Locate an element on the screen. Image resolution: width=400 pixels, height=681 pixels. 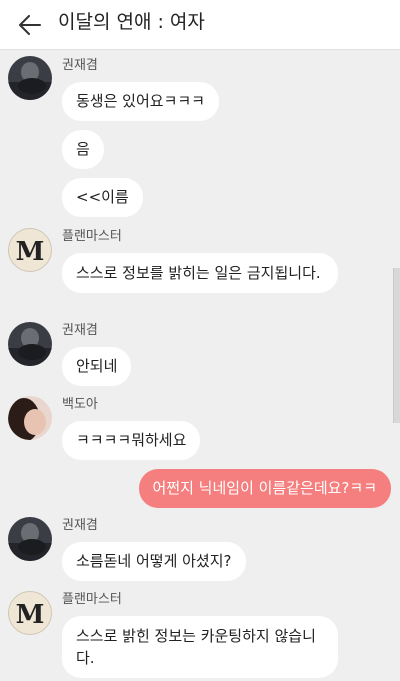
back-button is located at coordinates (30, 25).